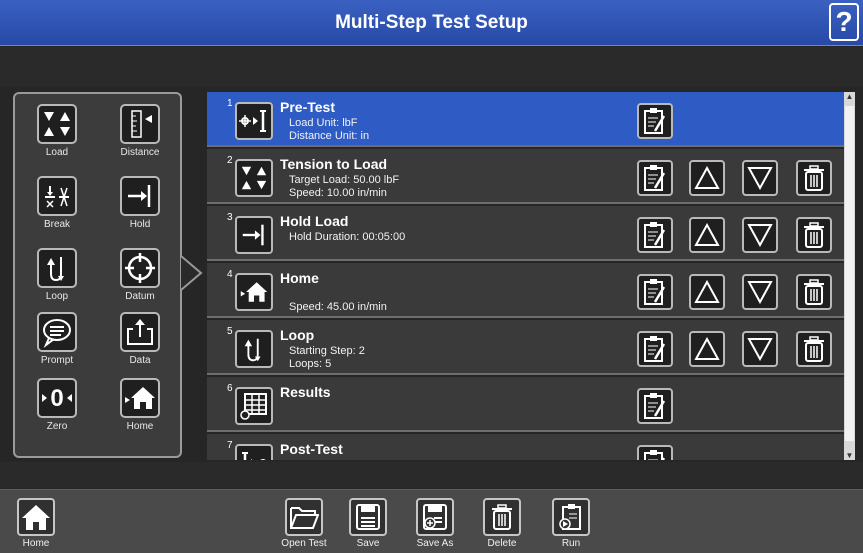  What do you see at coordinates (849, 455) in the screenshot?
I see `scroll-down-icon: ▼` at bounding box center [849, 455].